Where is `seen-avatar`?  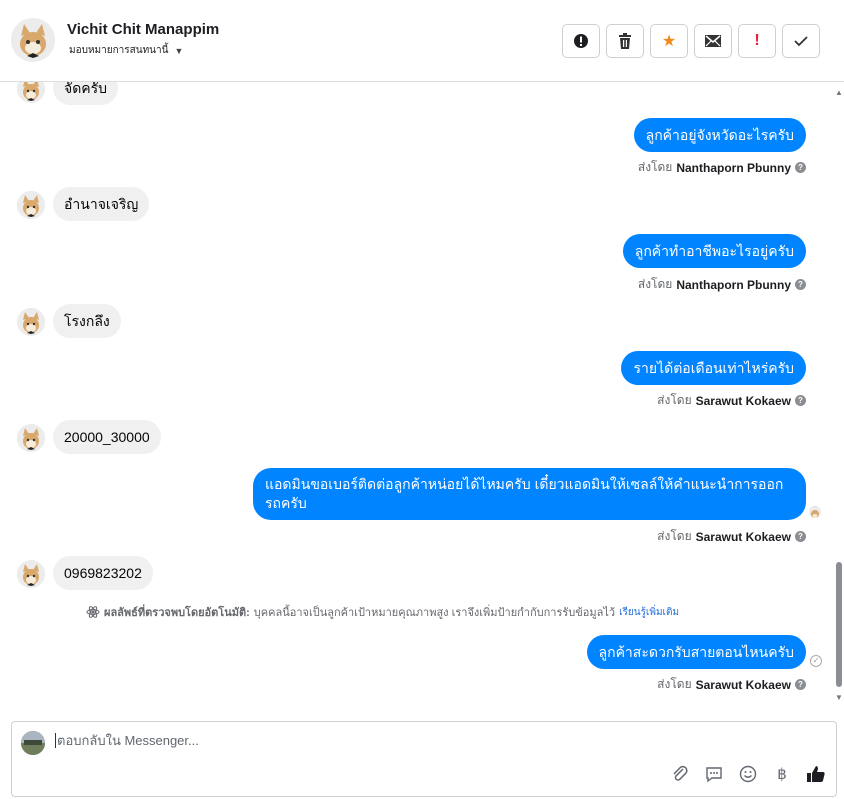 seen-avatar is located at coordinates (815, 512).